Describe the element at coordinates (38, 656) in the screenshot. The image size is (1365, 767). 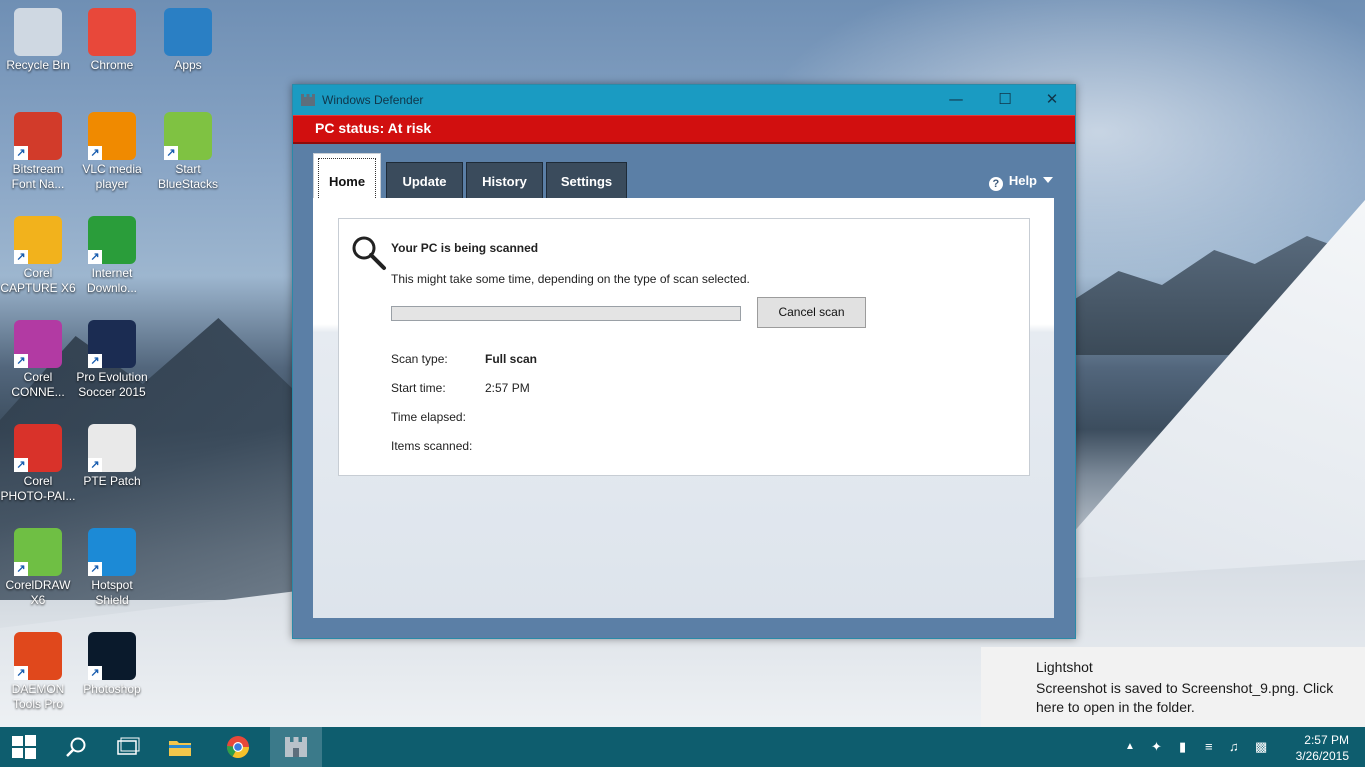
I see `daemon-tools-icon: ↗` at that location.